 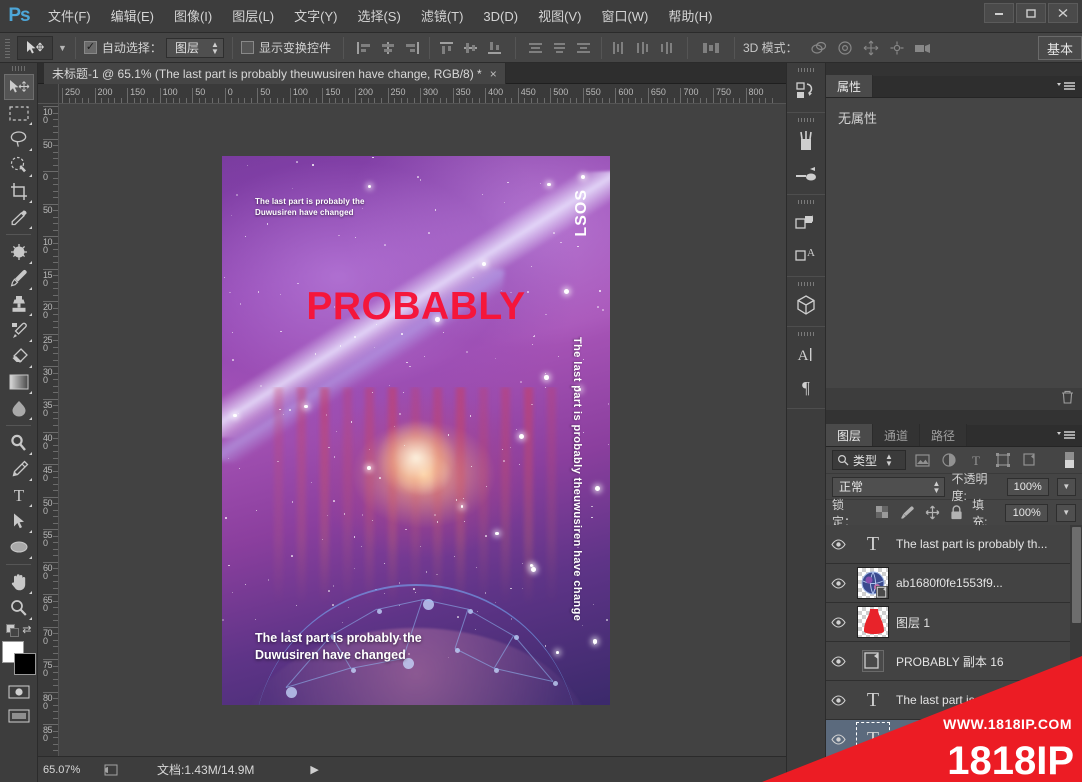 What do you see at coordinates (806, 355) in the screenshot?
I see `character-settings-icon: A` at bounding box center [806, 355].